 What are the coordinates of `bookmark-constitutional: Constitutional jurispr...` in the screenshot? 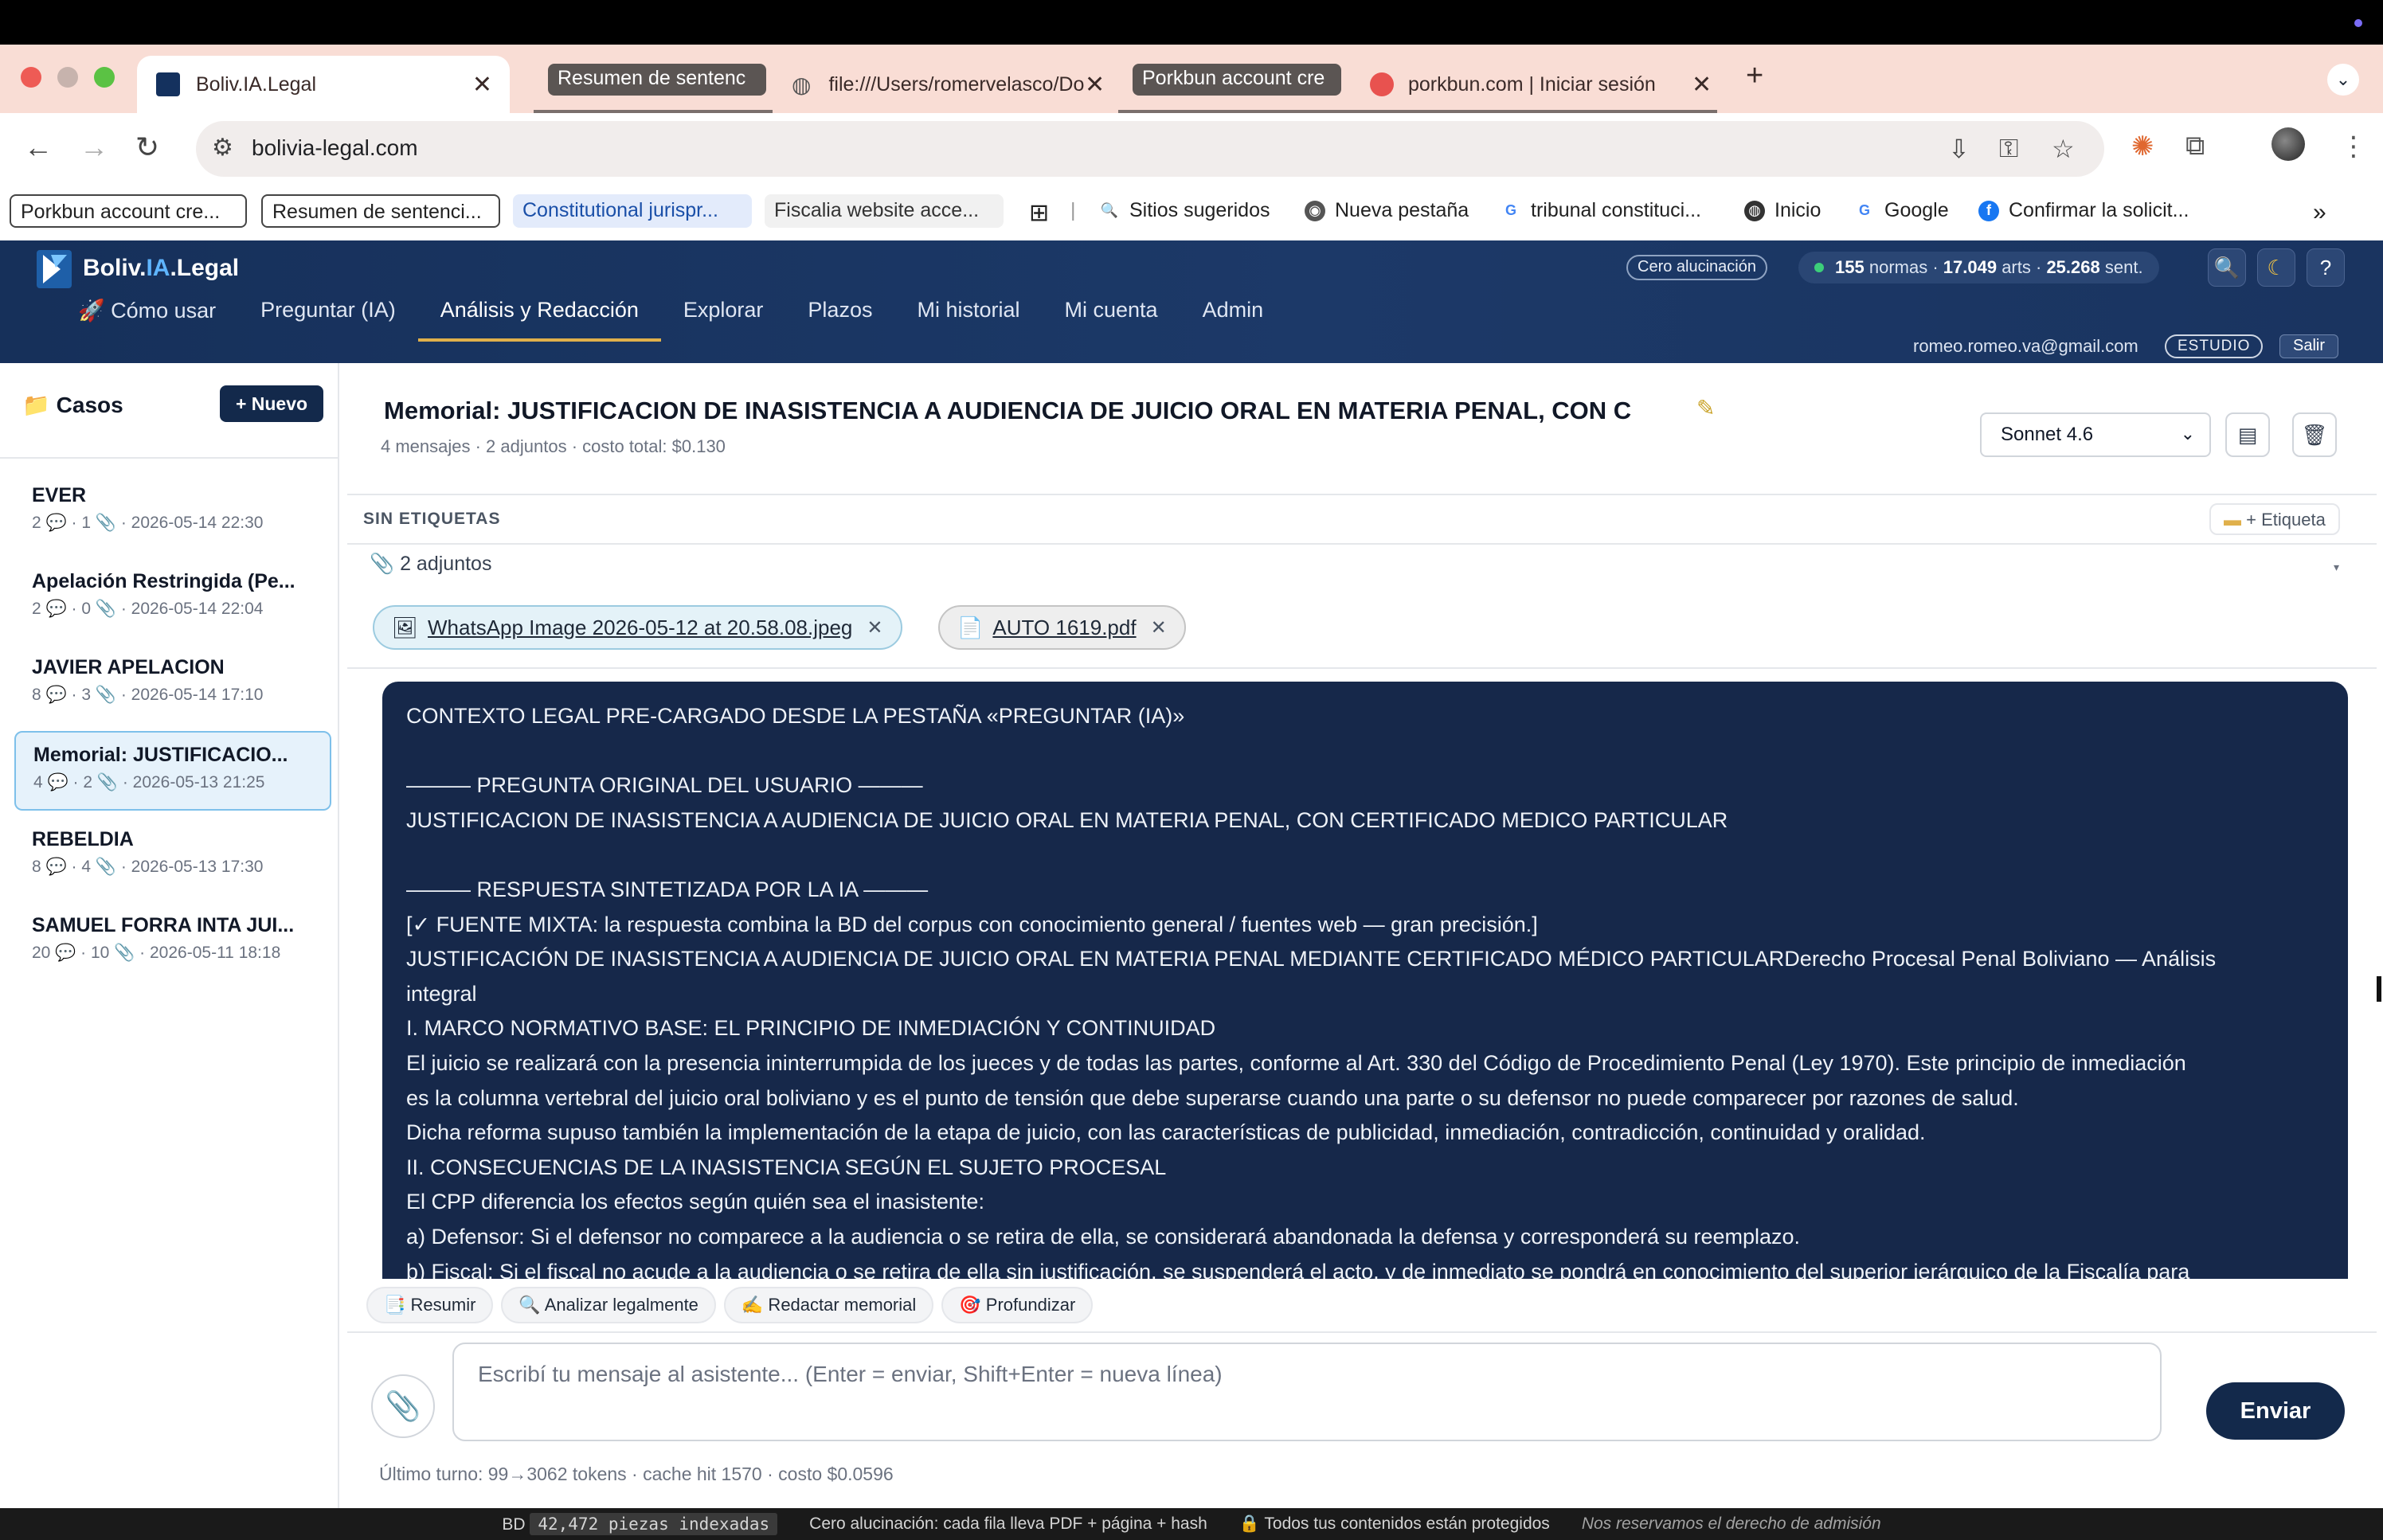 It's located at (632, 211).